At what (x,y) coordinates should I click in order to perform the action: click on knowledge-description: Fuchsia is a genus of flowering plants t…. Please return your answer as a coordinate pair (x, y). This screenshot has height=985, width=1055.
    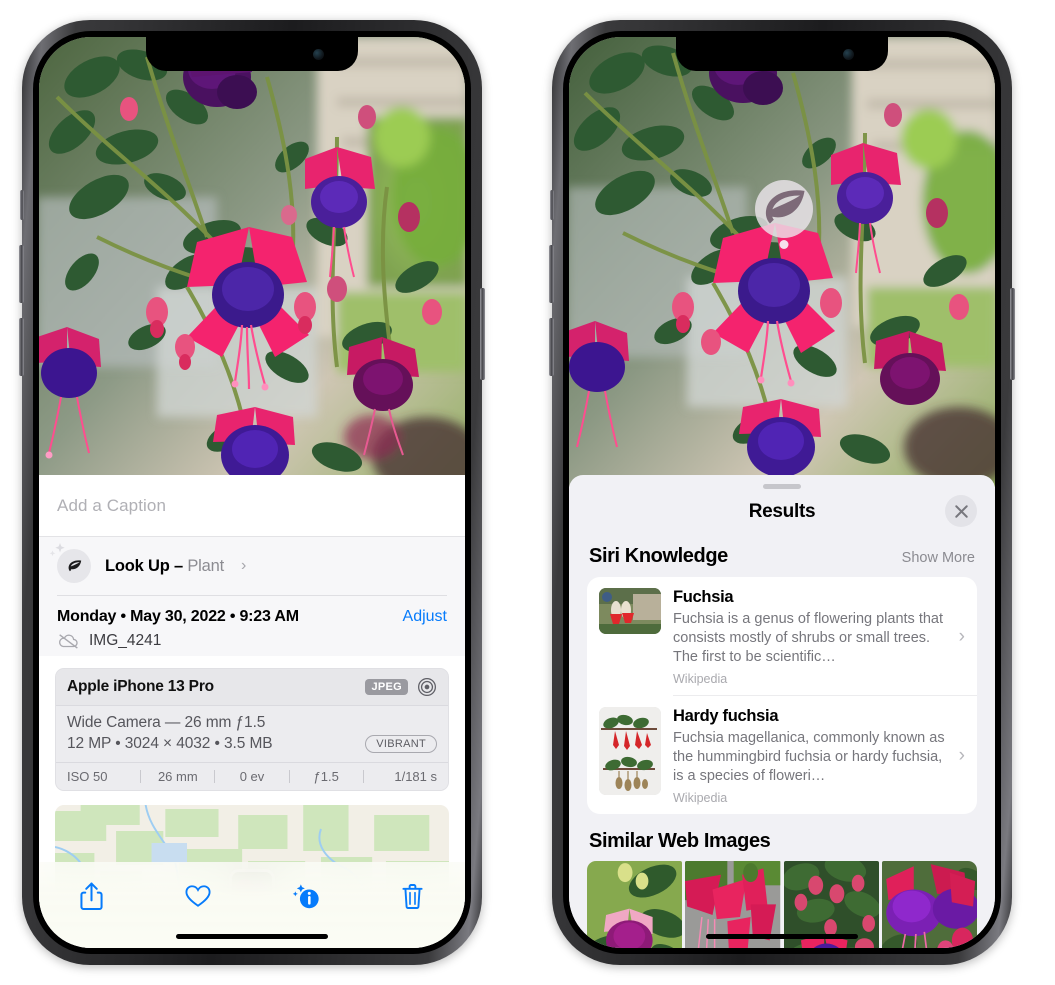
    Looking at the image, I should click on (808, 638).